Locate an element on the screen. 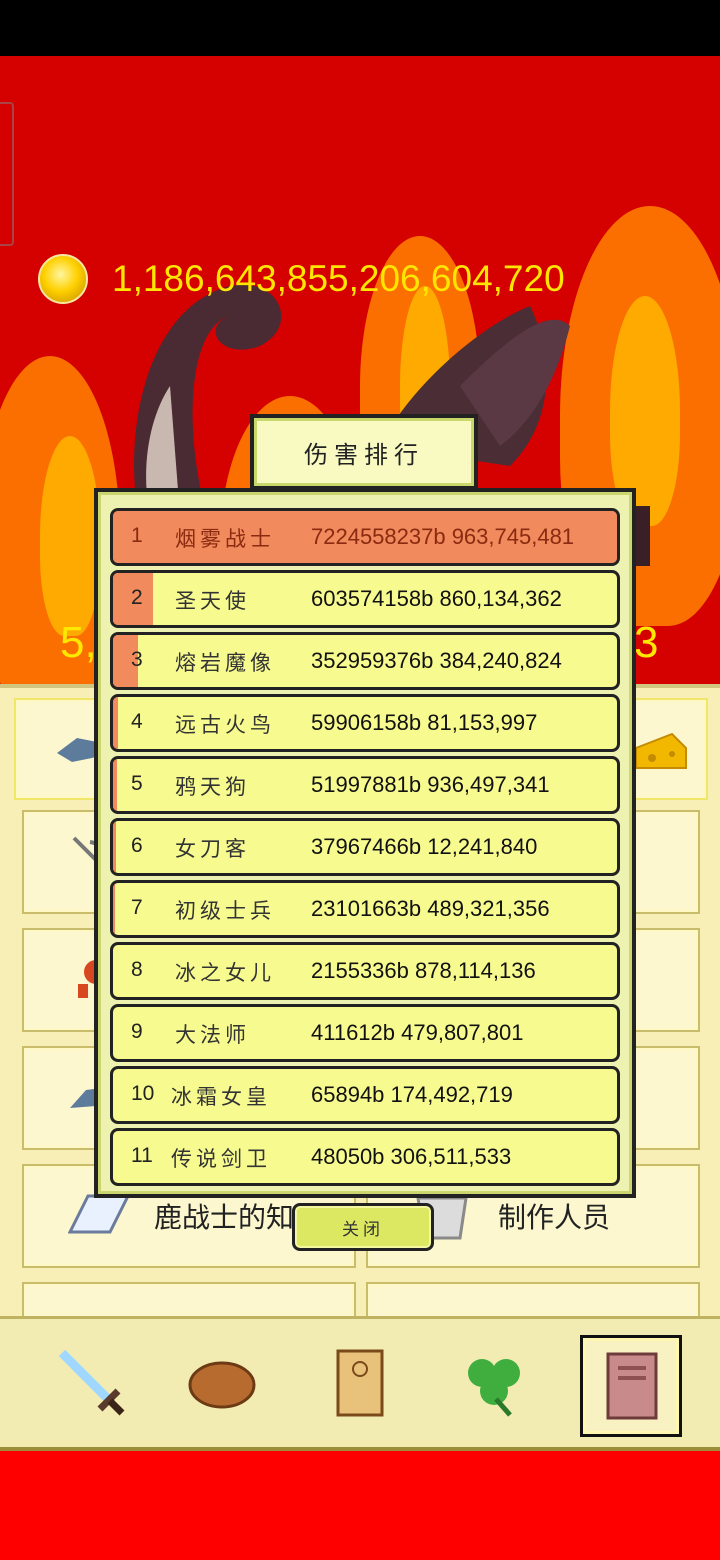  ranking-row: 7 初级士兵 23101663b 489,321,356 is located at coordinates (365, 909).